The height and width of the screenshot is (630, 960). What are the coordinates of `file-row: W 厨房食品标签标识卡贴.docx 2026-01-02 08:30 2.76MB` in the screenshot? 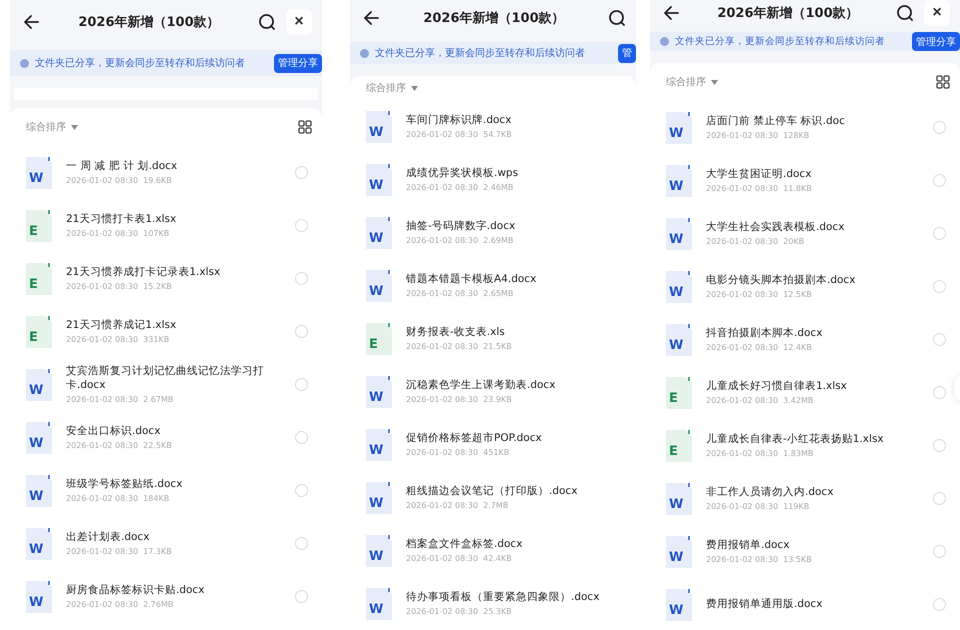 It's located at (169, 596).